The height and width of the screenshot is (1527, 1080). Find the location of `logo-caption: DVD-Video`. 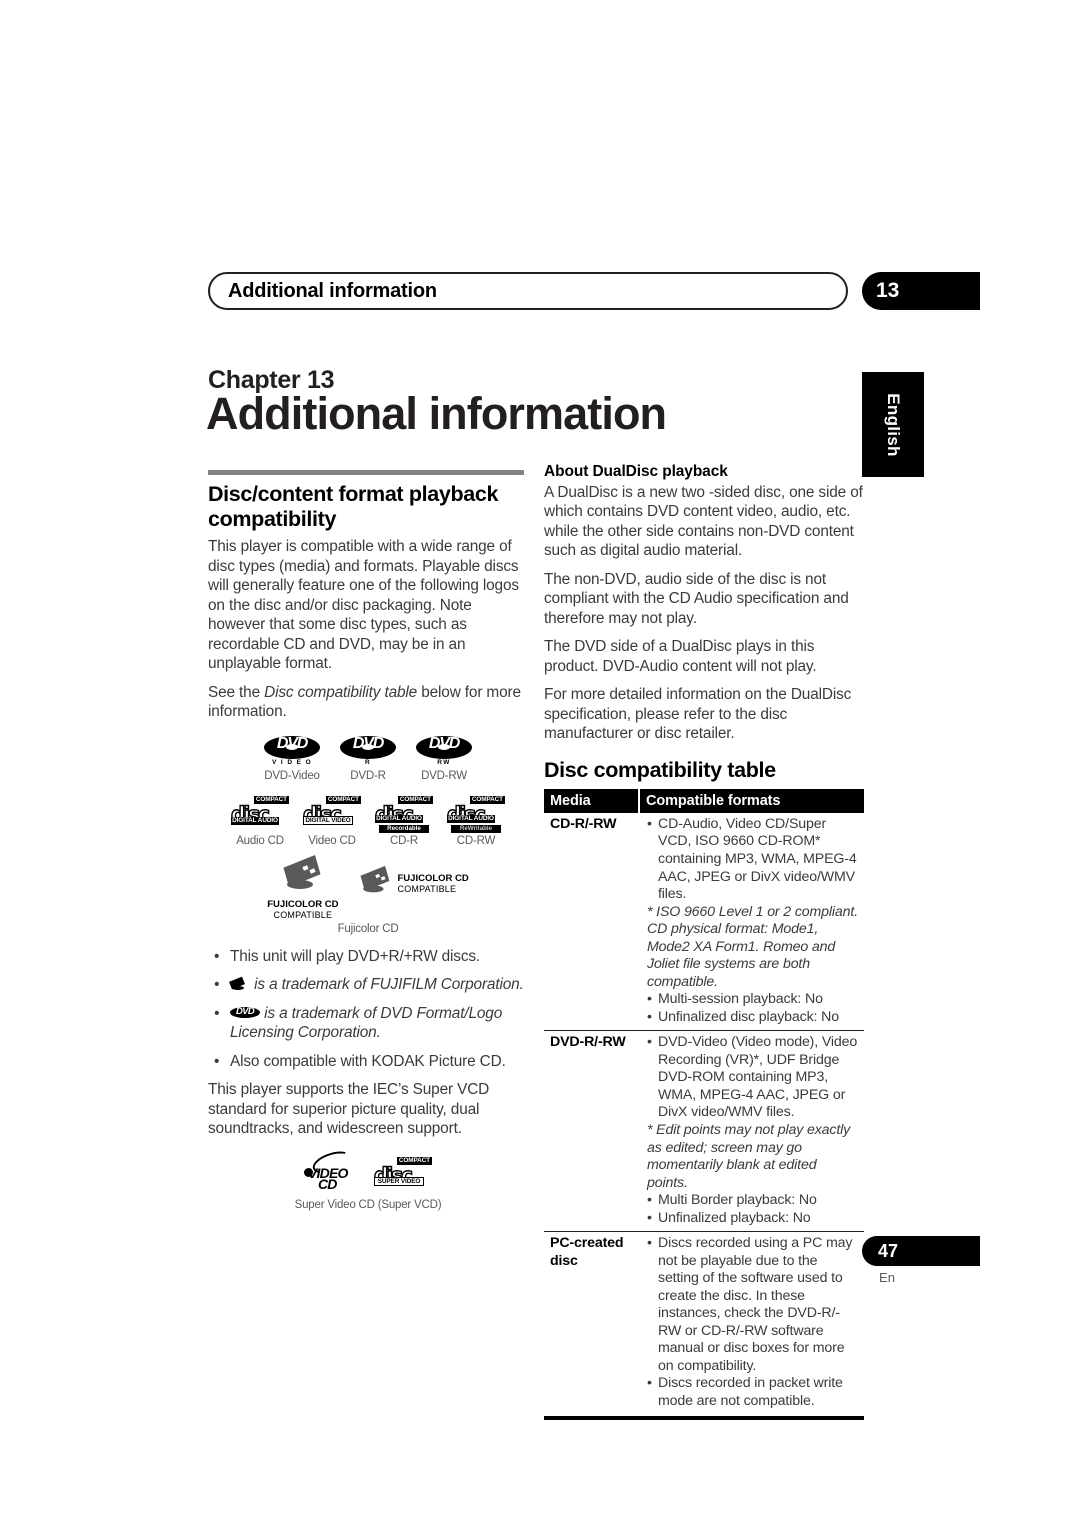

logo-caption: DVD-Video is located at coordinates (292, 775).